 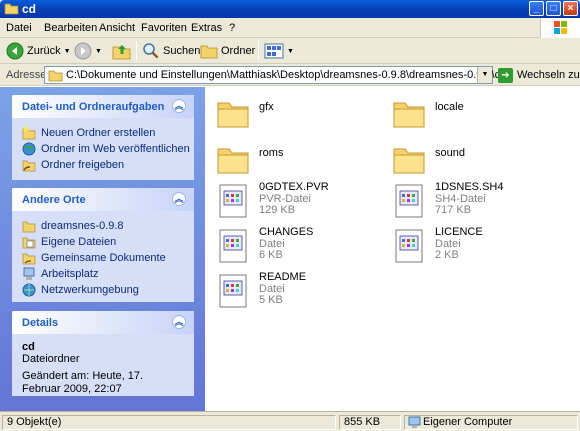 What do you see at coordinates (90, 290) in the screenshot?
I see `place-label: Netzwerkumgebung` at bounding box center [90, 290].